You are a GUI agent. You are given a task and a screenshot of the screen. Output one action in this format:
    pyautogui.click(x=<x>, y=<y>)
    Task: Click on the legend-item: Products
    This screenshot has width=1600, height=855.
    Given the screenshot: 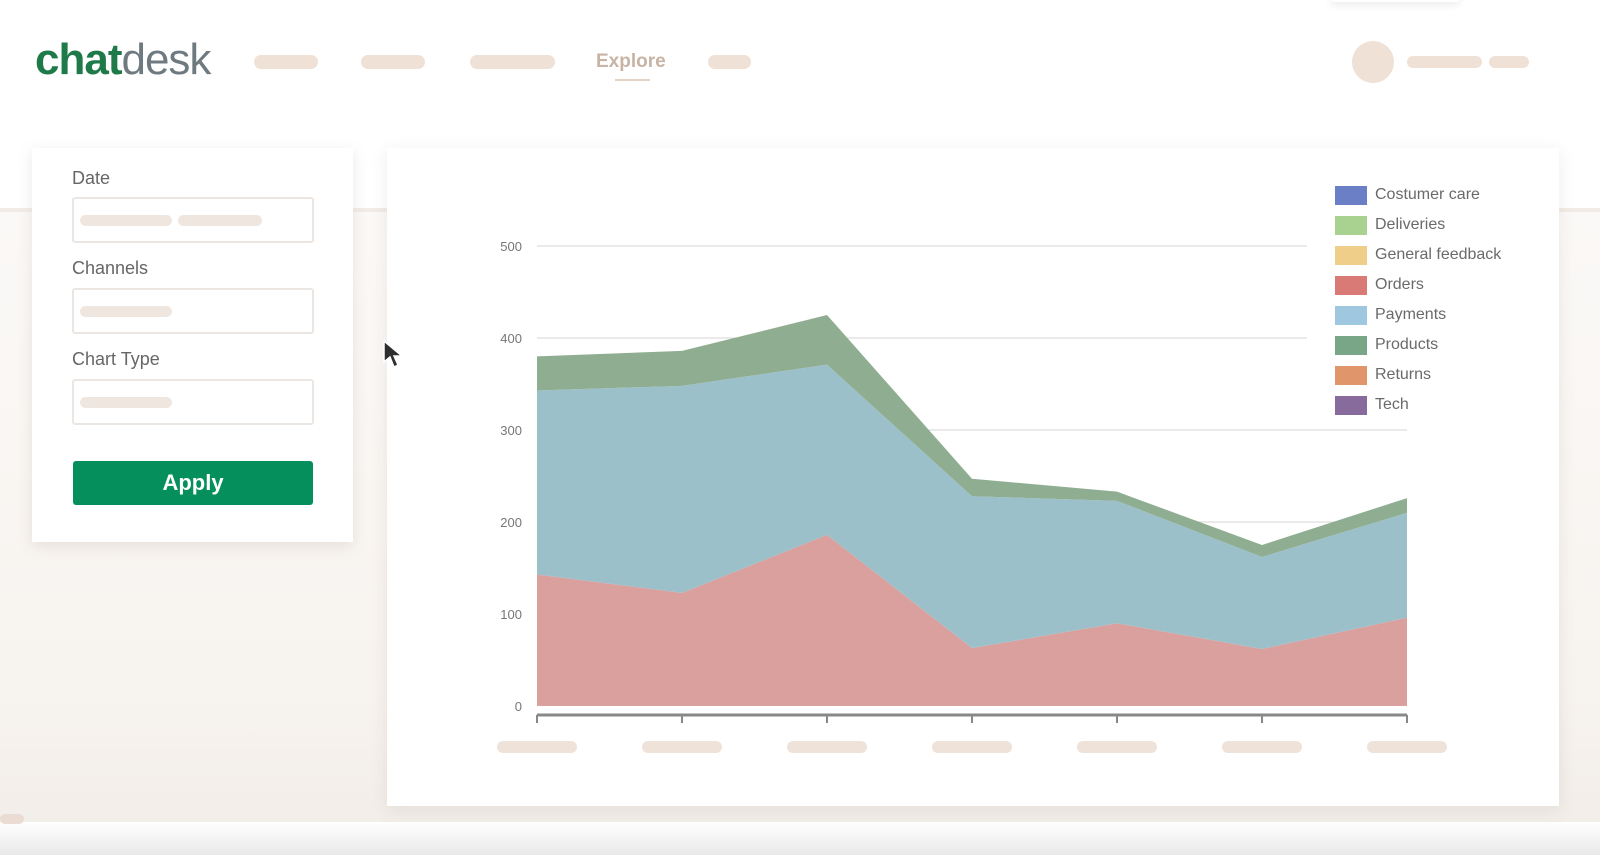 What is the action you would take?
    pyautogui.click(x=1418, y=345)
    